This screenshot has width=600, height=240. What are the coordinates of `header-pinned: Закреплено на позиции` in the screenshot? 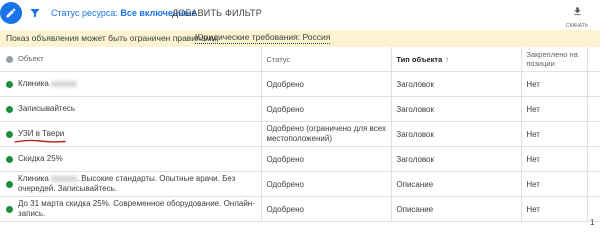 It's located at (554, 59).